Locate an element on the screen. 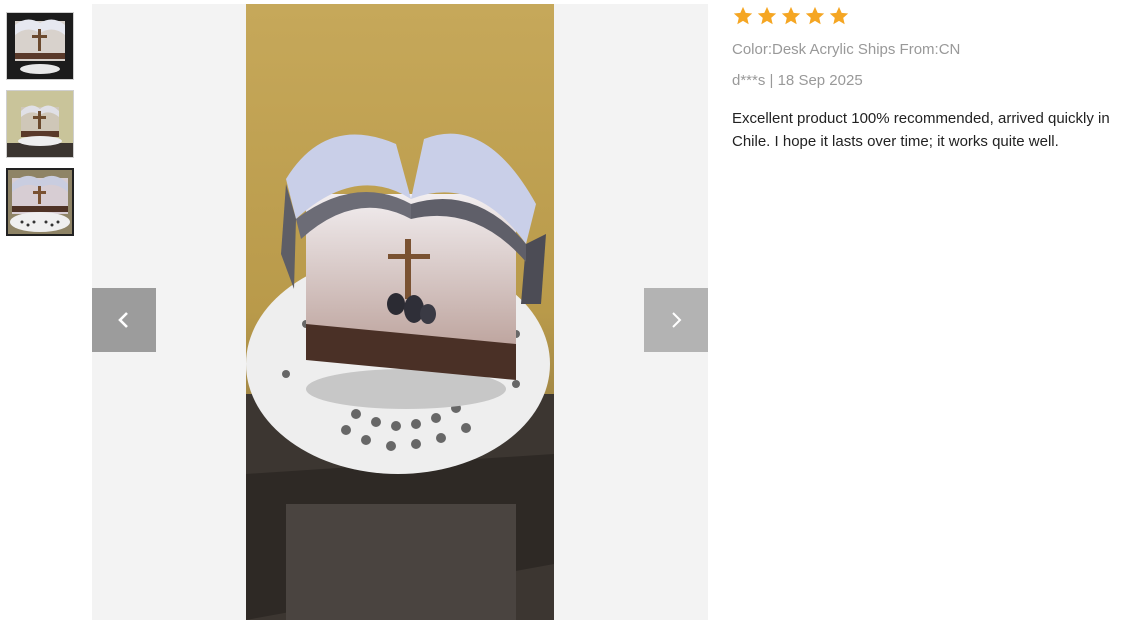  review-attributes: Color:Desk Acrylic Ships From:CN is located at coordinates (846, 49).